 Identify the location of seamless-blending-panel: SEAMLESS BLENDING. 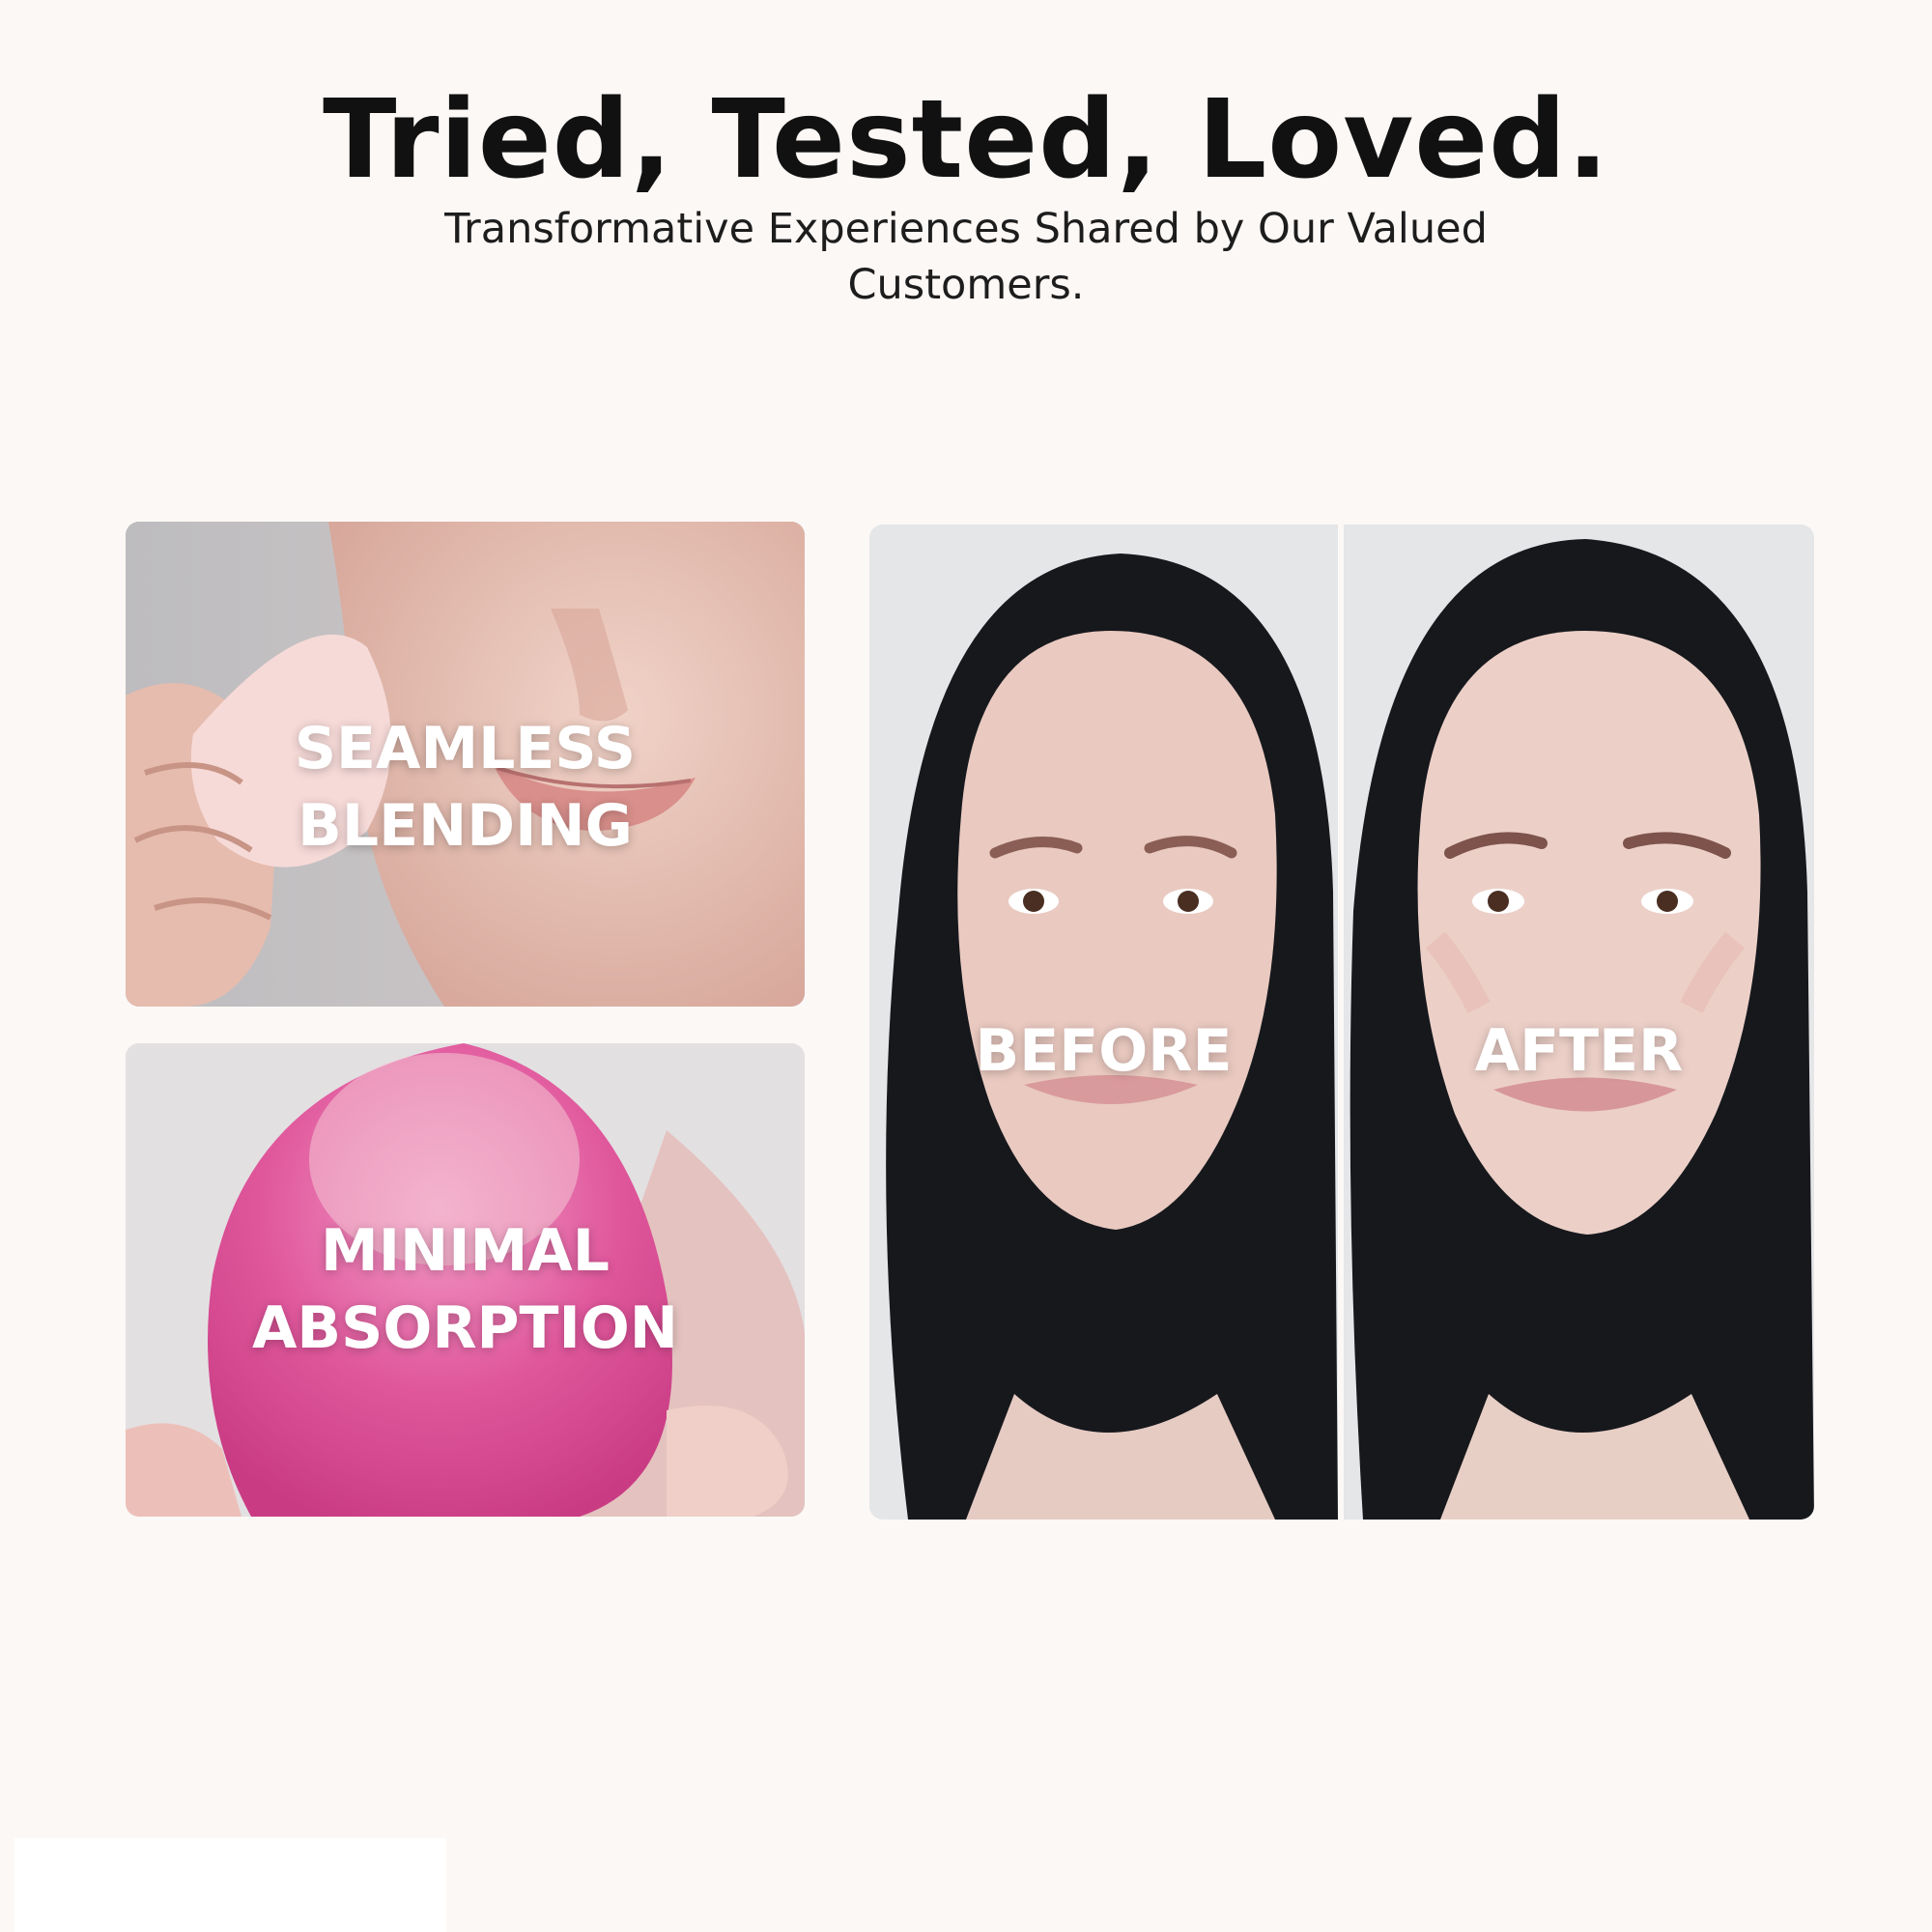
(465, 764).